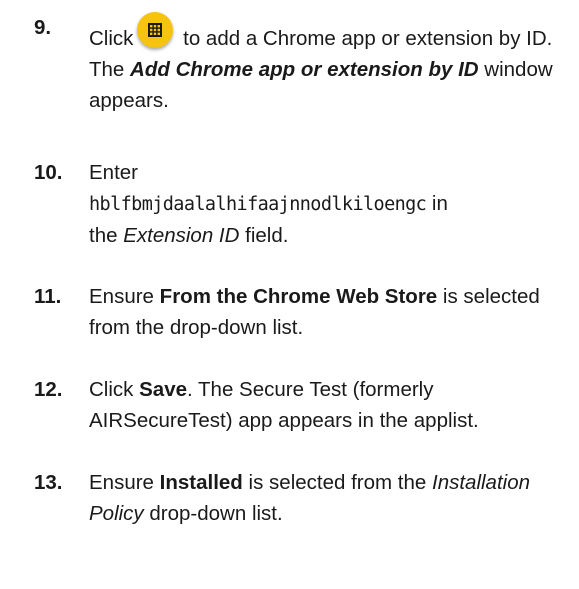 This screenshot has width=579, height=589. What do you see at coordinates (304, 69) in the screenshot?
I see `dialog-name: Add Chrome app or extension by ID` at bounding box center [304, 69].